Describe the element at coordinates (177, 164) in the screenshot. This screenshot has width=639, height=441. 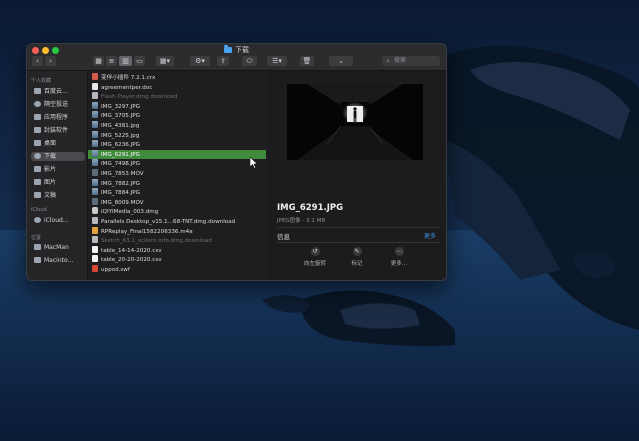
I see `list-item: IMG_7498.JPG` at that location.